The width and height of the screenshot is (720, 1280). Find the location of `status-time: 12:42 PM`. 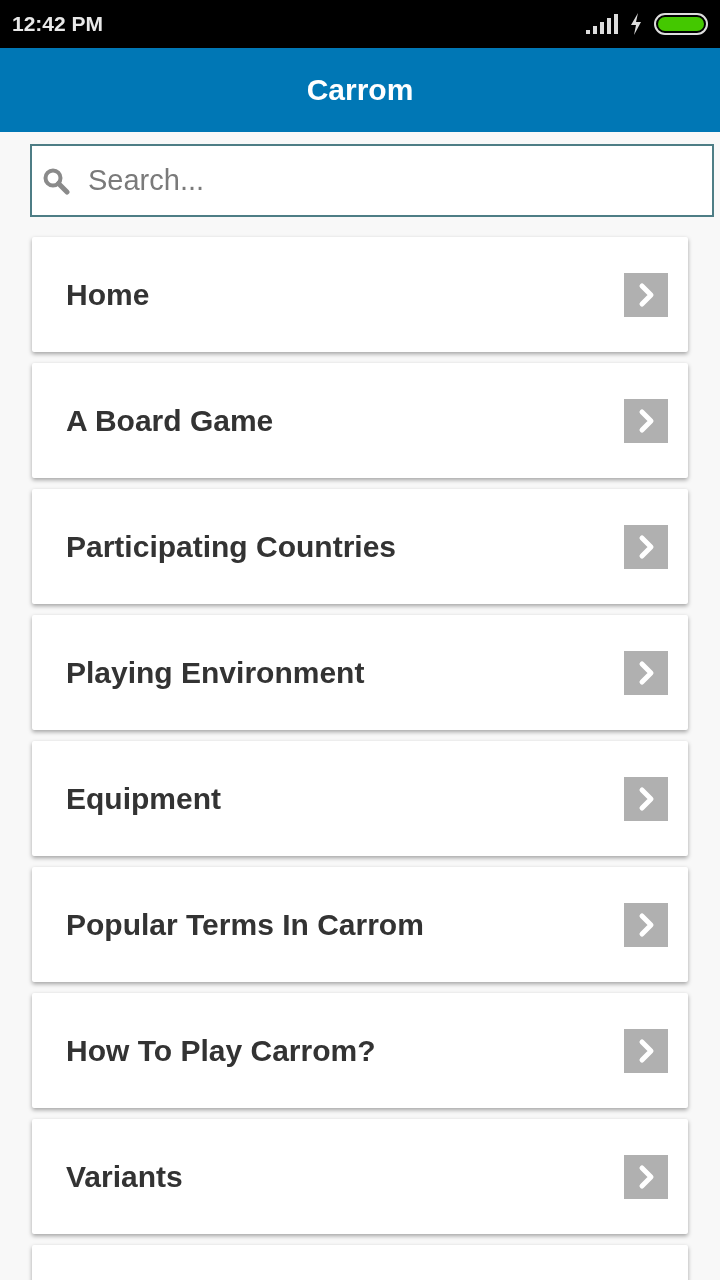

status-time: 12:42 PM is located at coordinates (58, 24).